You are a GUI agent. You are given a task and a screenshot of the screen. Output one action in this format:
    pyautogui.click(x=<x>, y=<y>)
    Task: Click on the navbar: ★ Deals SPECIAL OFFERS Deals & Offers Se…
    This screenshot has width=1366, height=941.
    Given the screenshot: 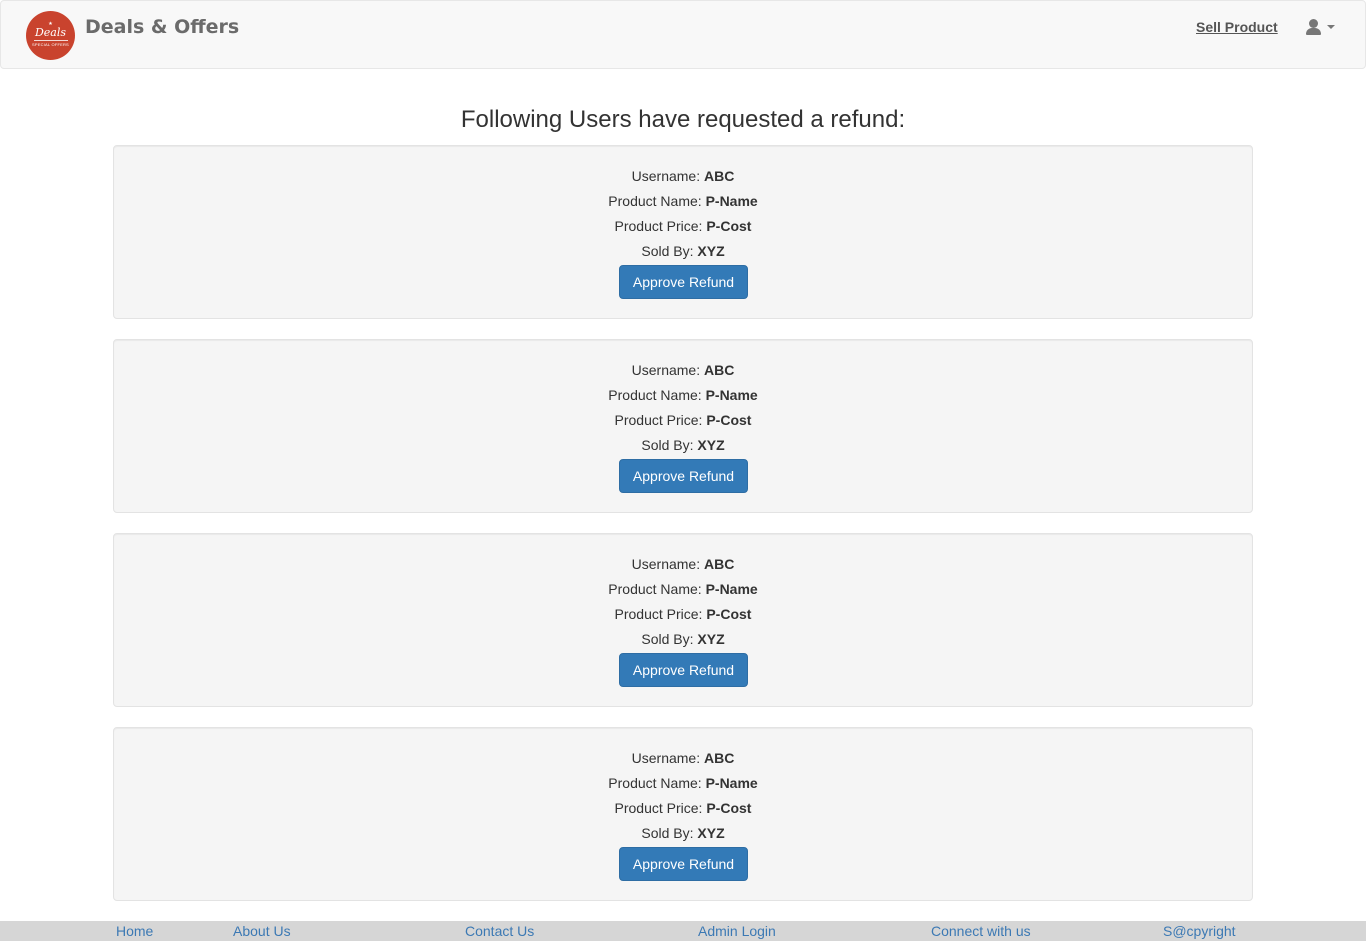 What is the action you would take?
    pyautogui.click(x=683, y=34)
    